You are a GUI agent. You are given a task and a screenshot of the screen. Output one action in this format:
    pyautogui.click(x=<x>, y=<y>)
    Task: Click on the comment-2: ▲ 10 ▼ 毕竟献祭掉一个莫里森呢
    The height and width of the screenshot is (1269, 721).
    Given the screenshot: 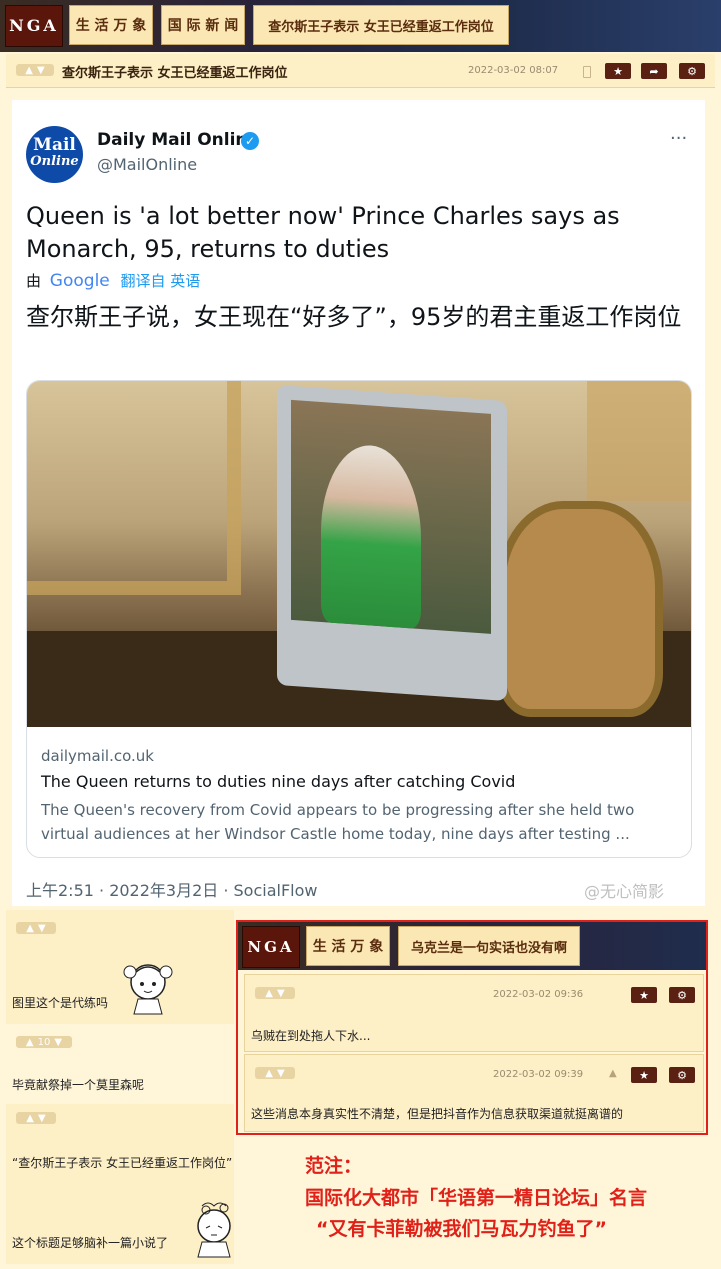 What is the action you would take?
    pyautogui.click(x=120, y=1064)
    